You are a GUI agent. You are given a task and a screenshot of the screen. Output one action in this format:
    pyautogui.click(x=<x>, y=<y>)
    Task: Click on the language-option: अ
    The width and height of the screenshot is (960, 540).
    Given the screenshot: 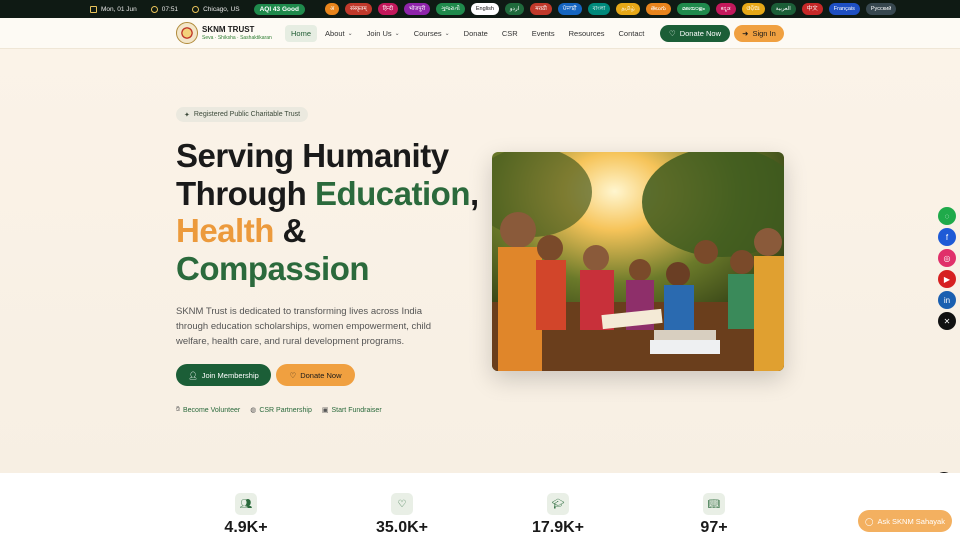 What is the action you would take?
    pyautogui.click(x=332, y=9)
    